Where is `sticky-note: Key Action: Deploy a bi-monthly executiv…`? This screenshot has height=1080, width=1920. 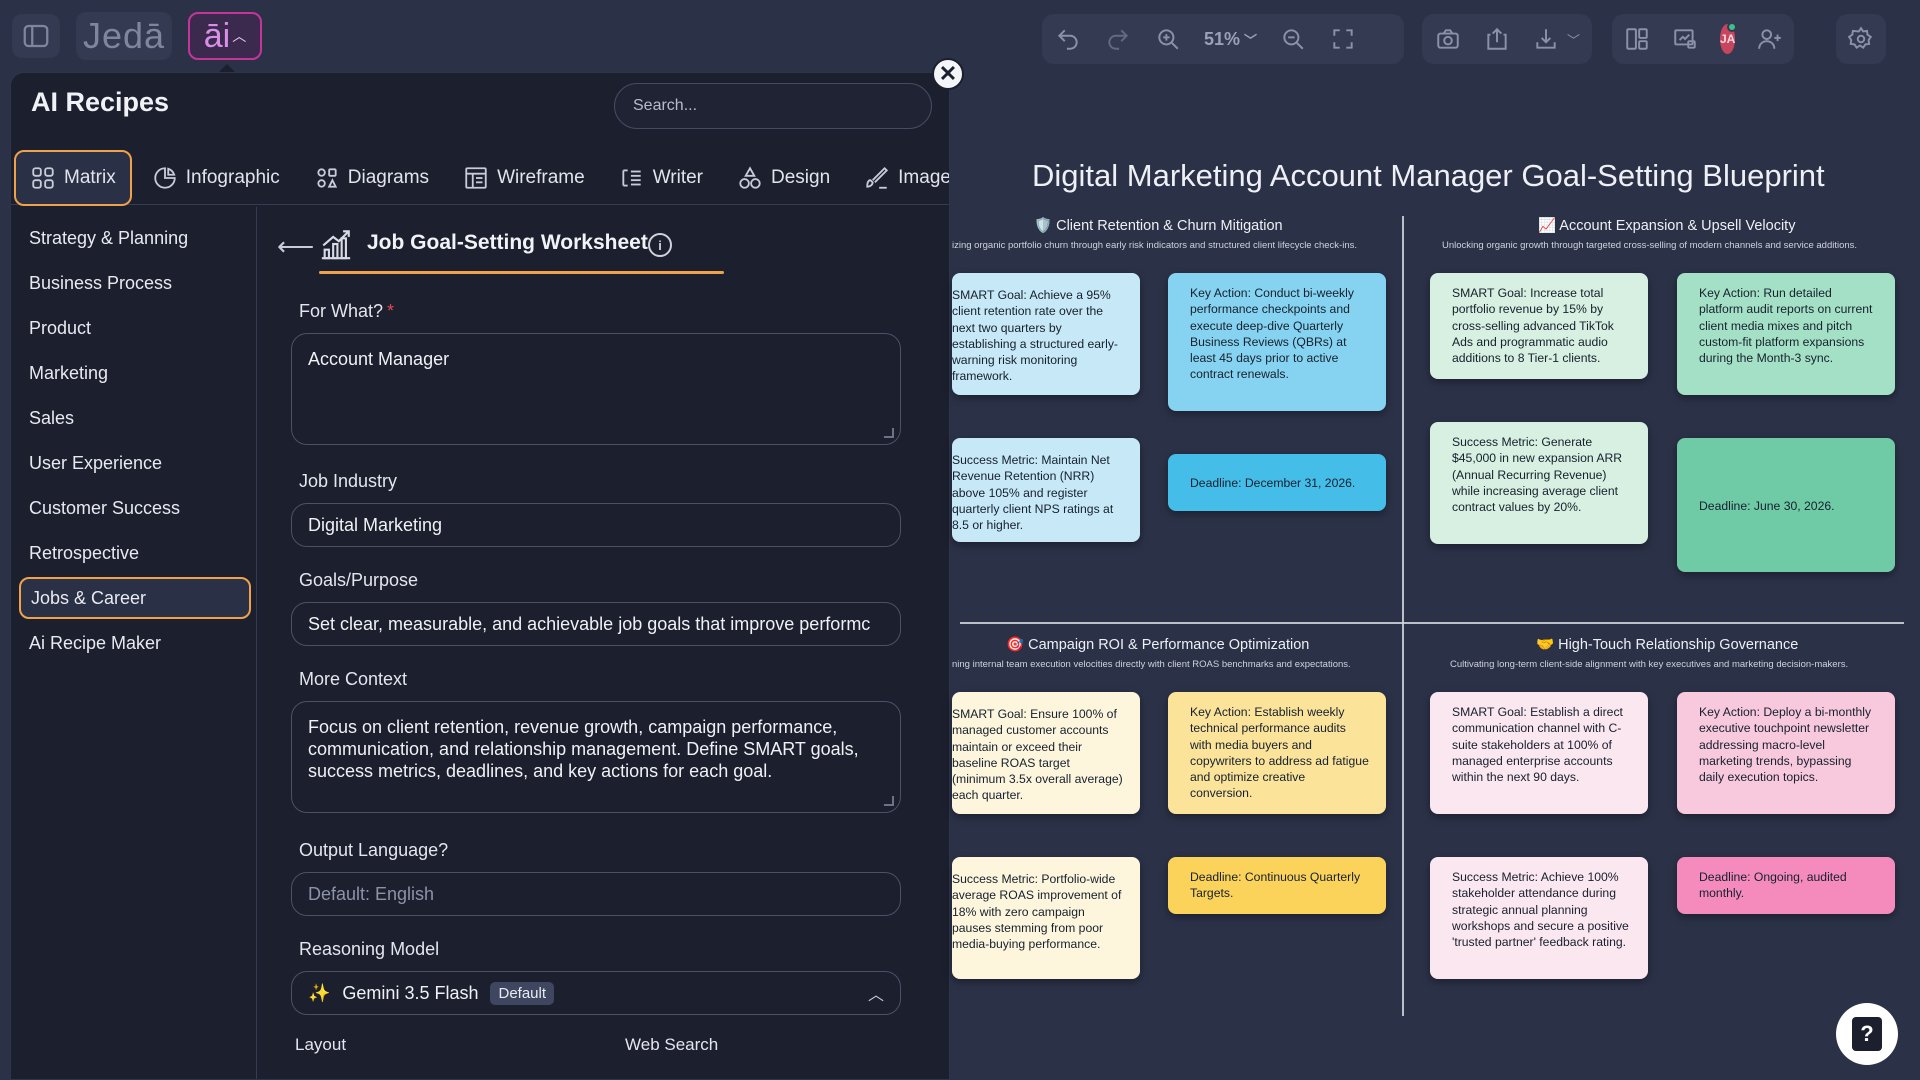
sticky-note: Key Action: Deploy a bi-monthly executiv… is located at coordinates (1786, 753).